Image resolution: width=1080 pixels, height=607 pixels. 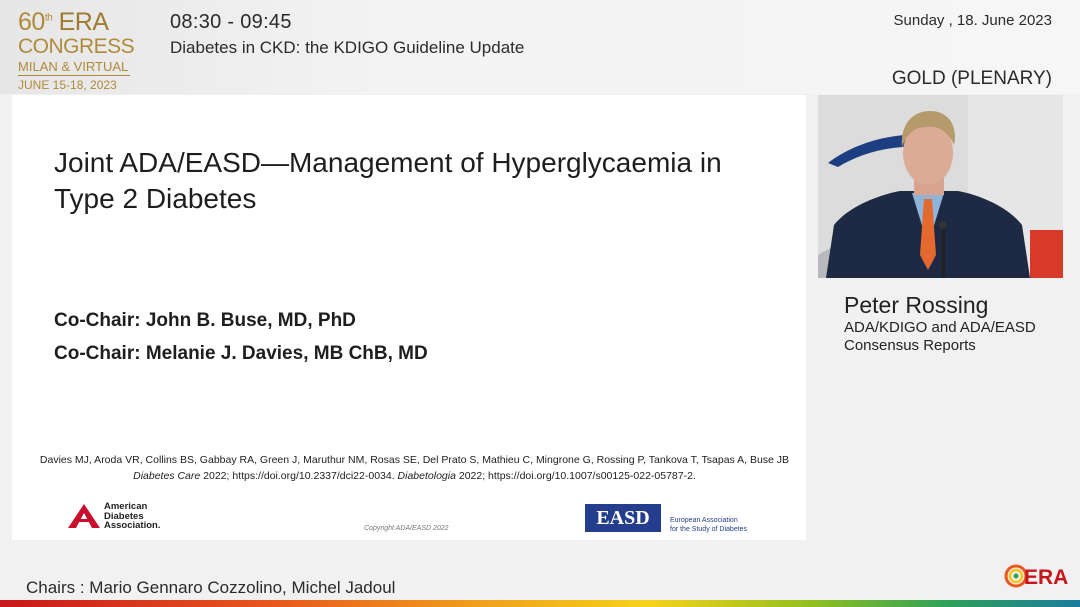 What do you see at coordinates (83, 22) in the screenshot?
I see `logo-era-word: ERA` at bounding box center [83, 22].